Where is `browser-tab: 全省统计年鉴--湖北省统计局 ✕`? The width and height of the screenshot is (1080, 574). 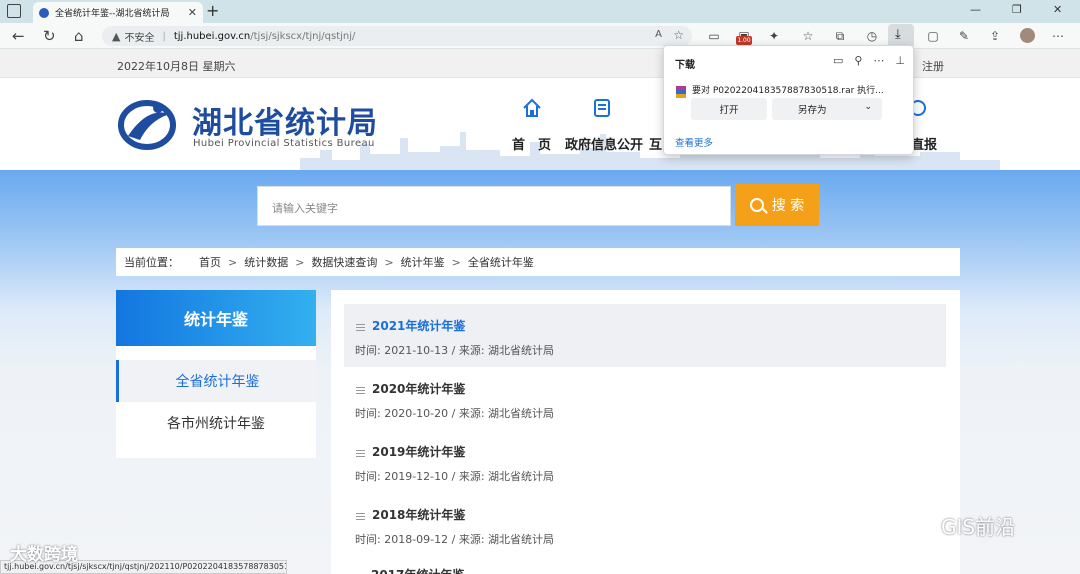 browser-tab: 全省统计年鉴--湖北省统计局 ✕ is located at coordinates (118, 12).